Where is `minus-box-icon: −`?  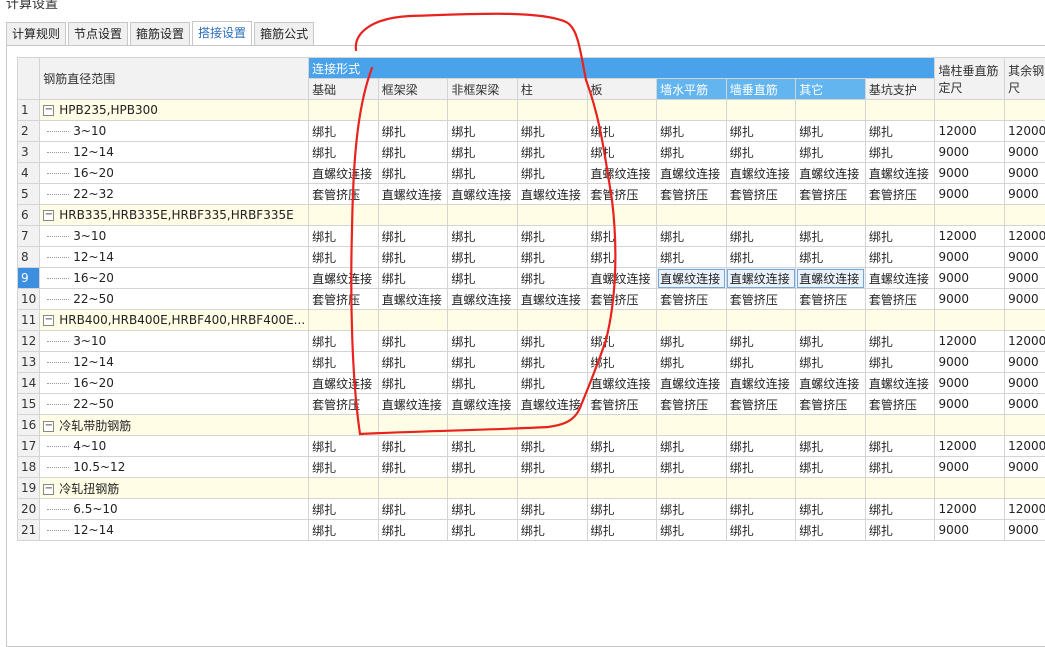
minus-box-icon: − is located at coordinates (48, 320).